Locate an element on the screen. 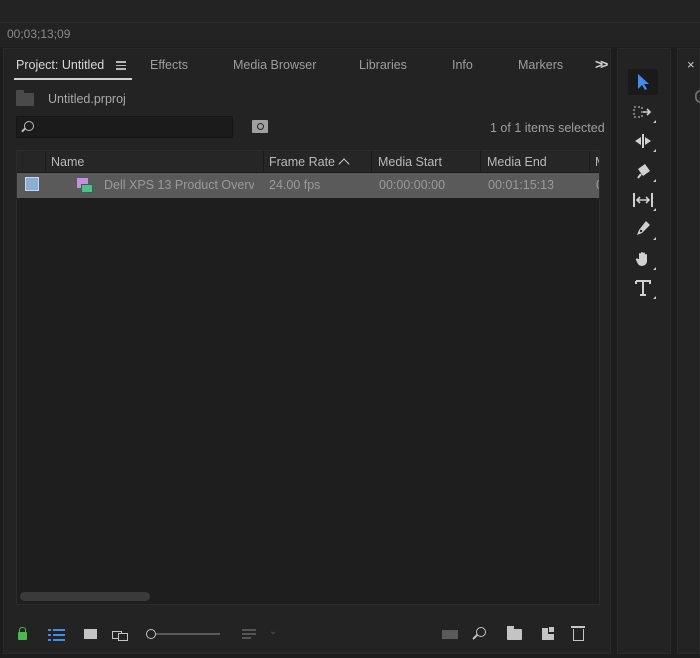 The image size is (700, 658). zoom-slider-track is located at coordinates (188, 634).